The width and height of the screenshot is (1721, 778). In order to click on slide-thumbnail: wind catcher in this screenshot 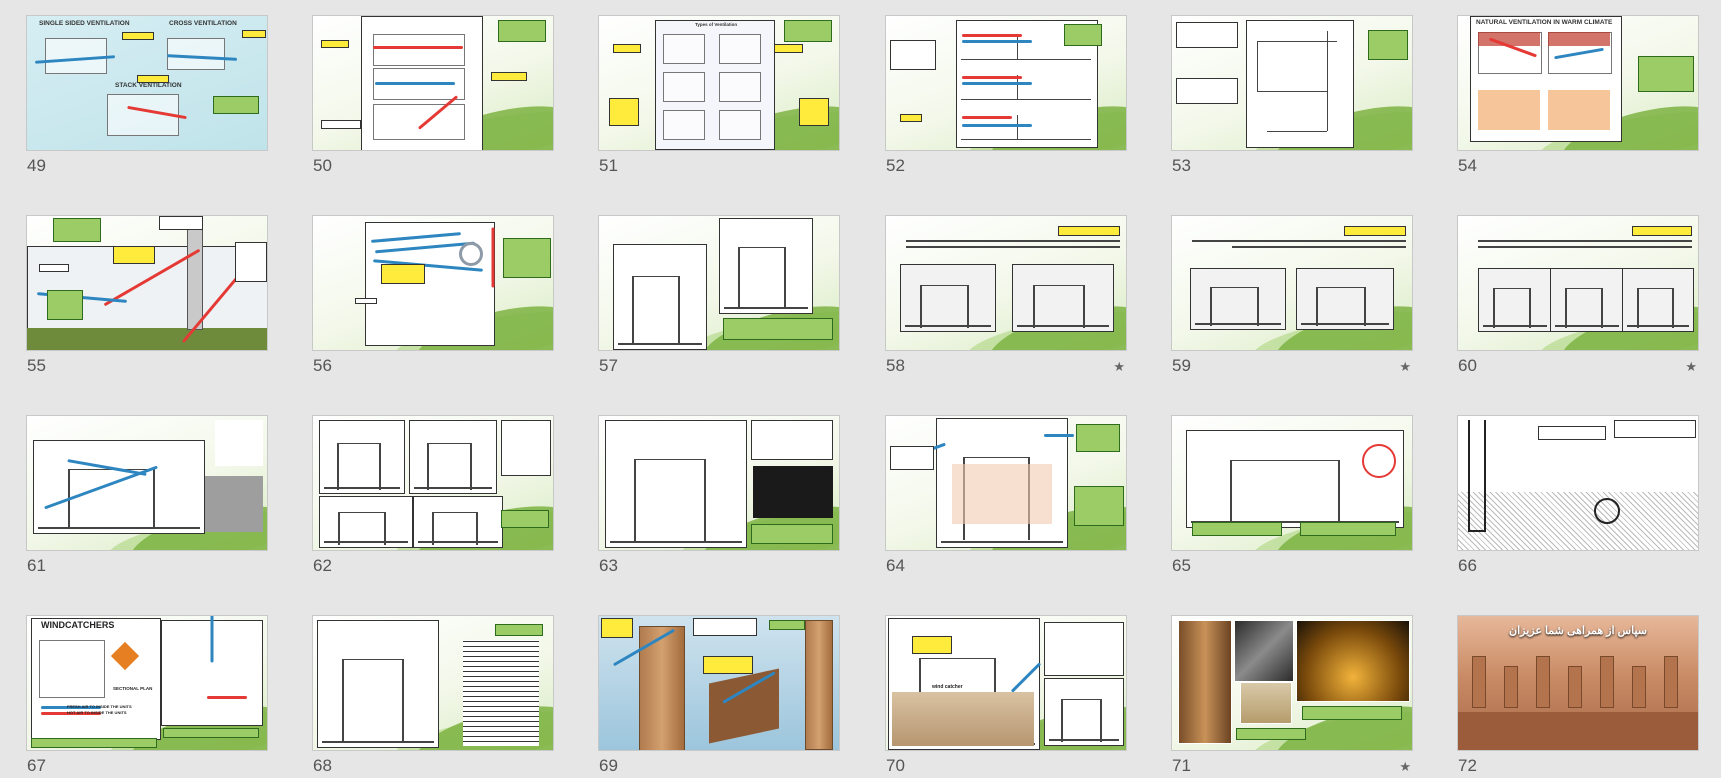, I will do `click(1006, 683)`.